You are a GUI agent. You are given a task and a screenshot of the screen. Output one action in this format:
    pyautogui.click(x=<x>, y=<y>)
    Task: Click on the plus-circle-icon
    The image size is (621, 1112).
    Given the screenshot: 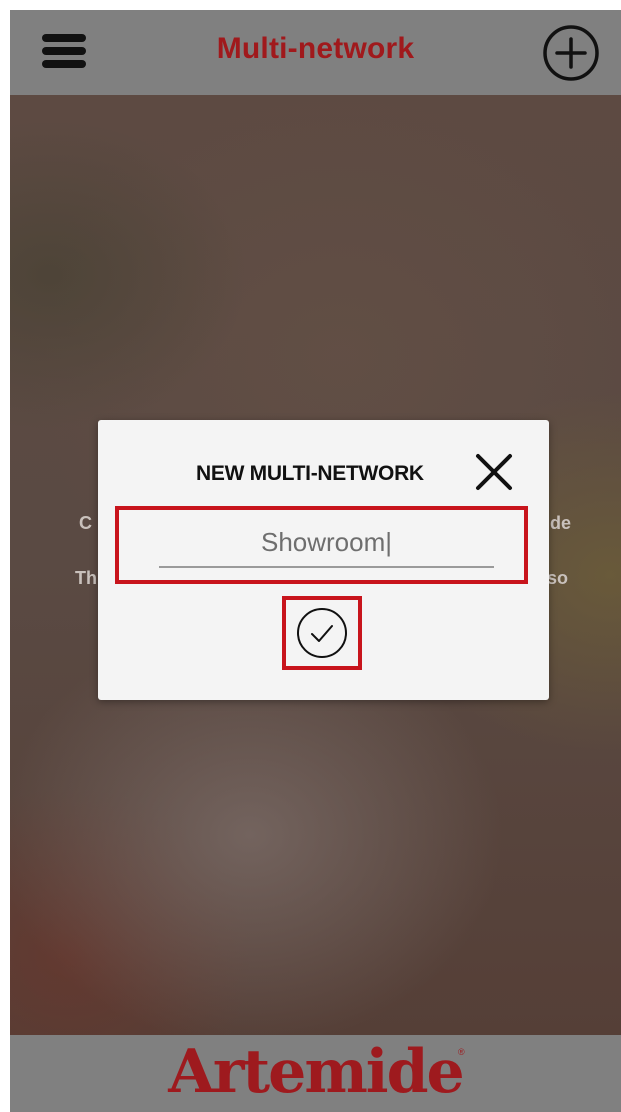 What is the action you would take?
    pyautogui.click(x=571, y=53)
    